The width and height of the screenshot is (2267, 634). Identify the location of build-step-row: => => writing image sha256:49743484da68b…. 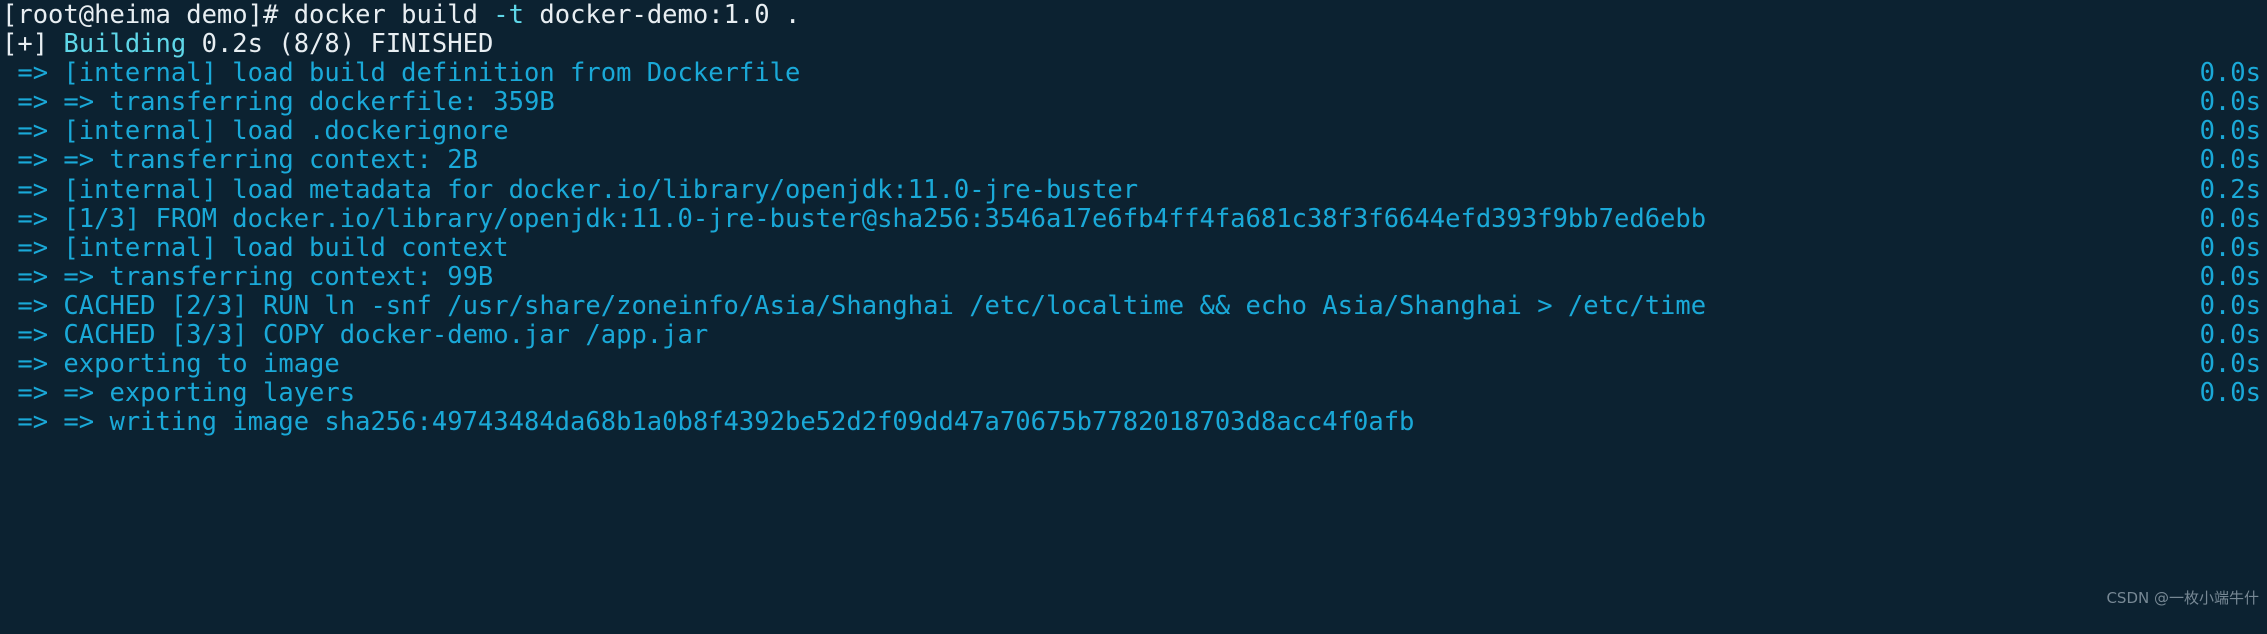
(1133, 422).